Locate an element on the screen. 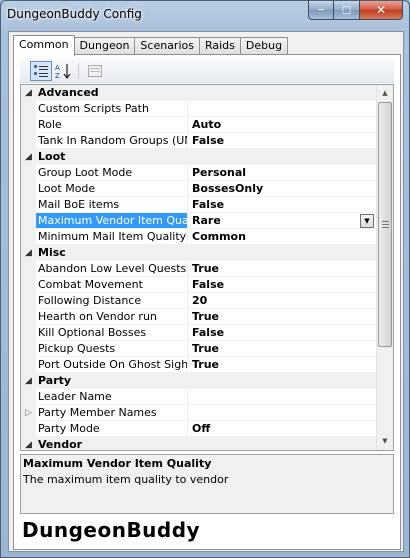  property-name: Group Loot Mode is located at coordinates (112, 173).